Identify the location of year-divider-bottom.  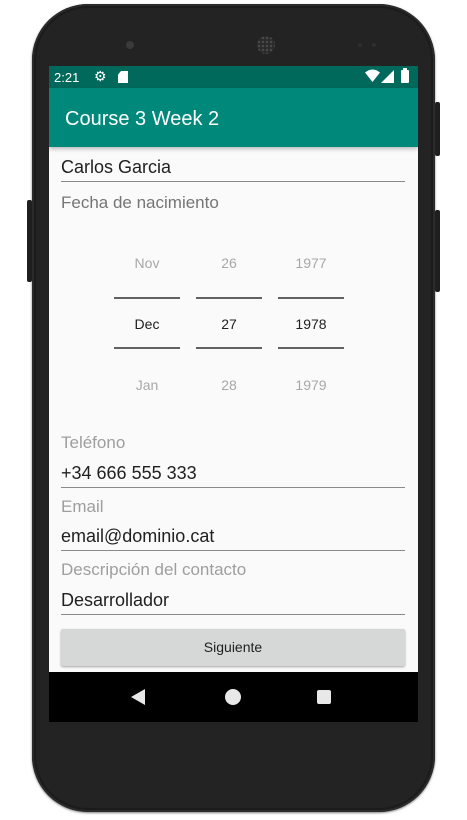
(311, 348).